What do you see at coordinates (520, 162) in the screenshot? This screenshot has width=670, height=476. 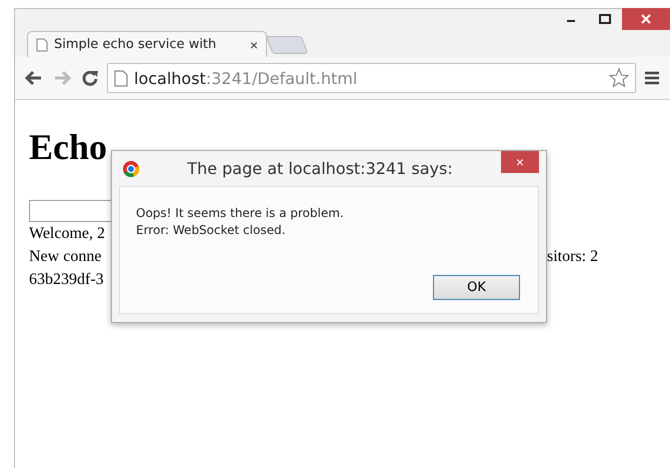 I see `dialog-close-button: ×` at bounding box center [520, 162].